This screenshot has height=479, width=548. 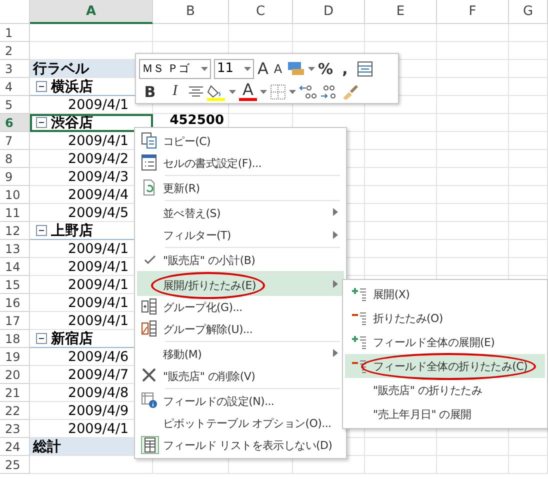 I want to click on column-header: G, so click(x=528, y=12).